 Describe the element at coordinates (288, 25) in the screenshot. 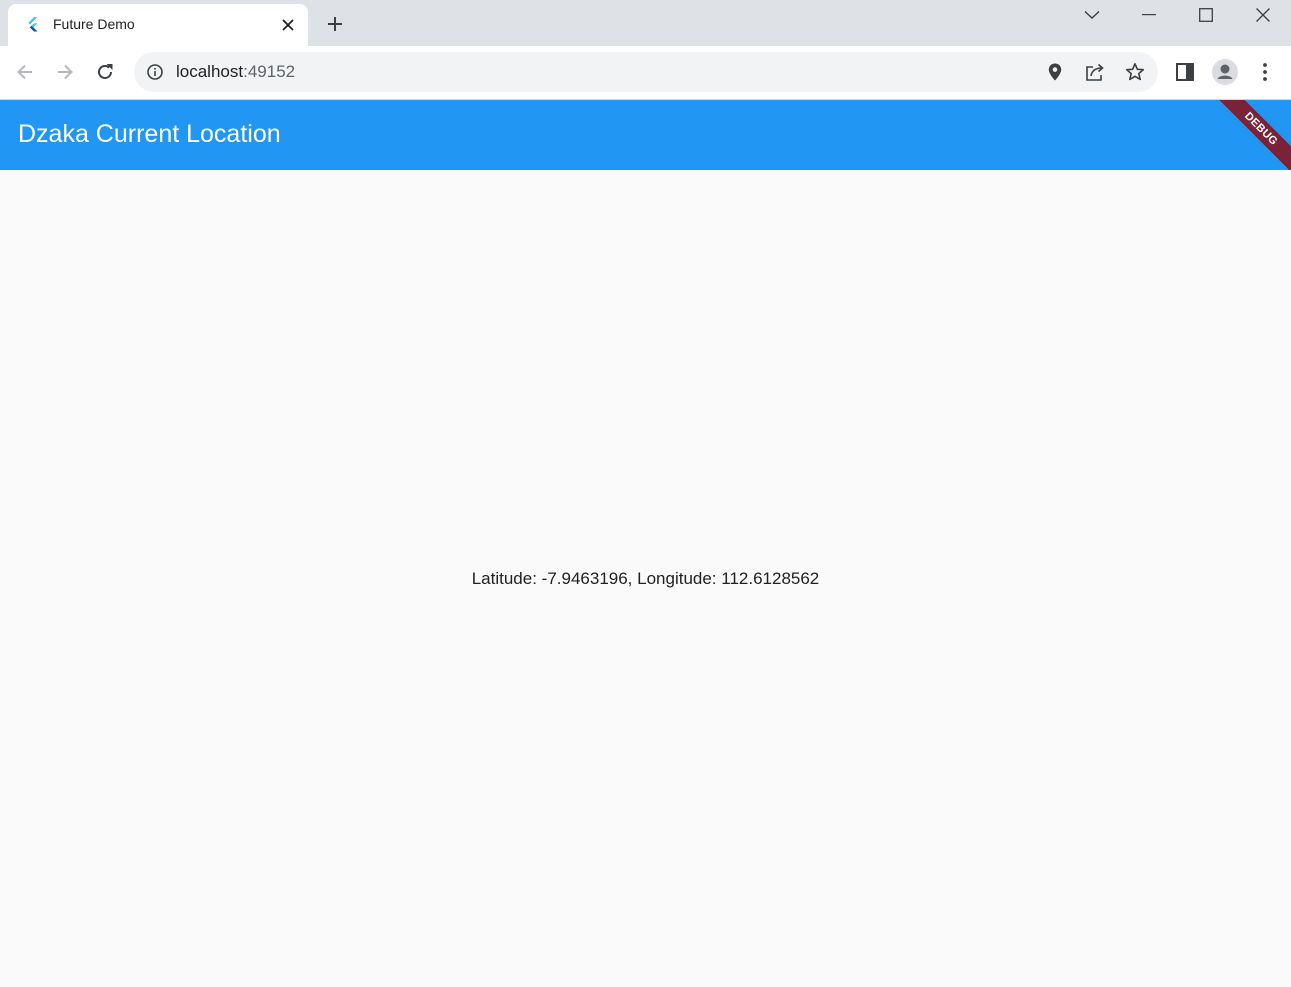

I see `tab-close-icon` at that location.